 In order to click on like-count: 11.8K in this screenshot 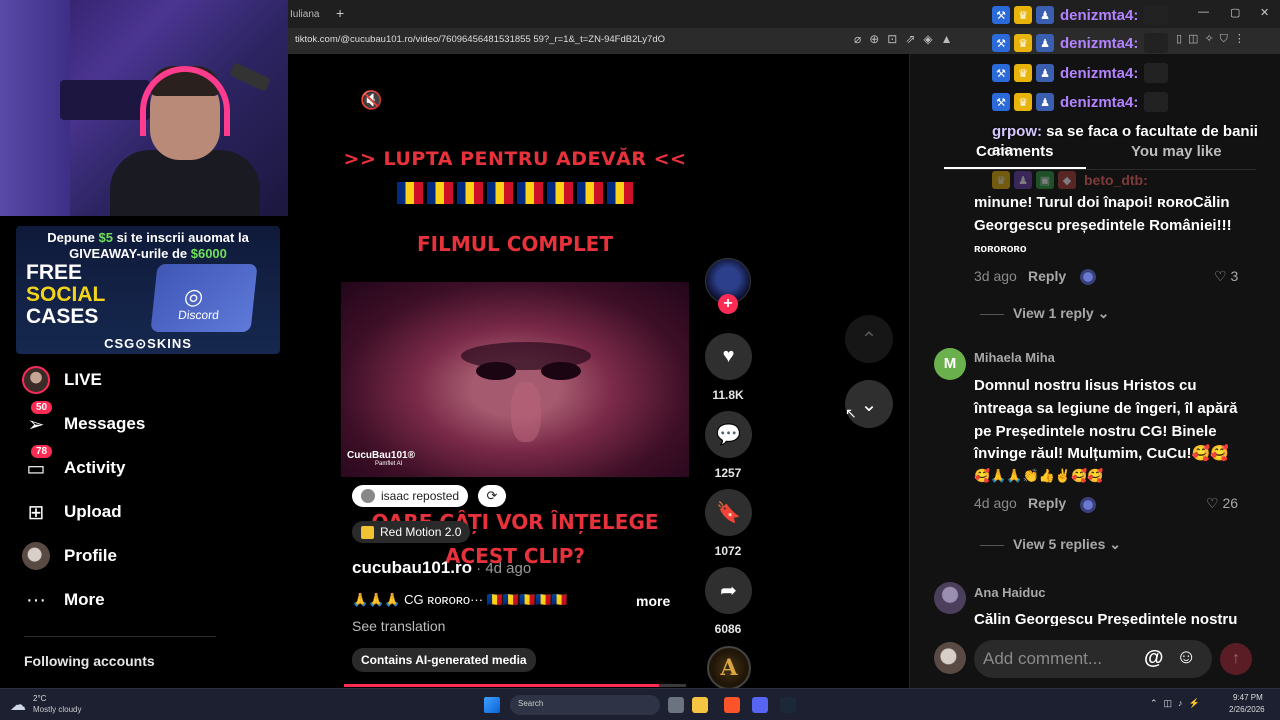, I will do `click(728, 395)`.